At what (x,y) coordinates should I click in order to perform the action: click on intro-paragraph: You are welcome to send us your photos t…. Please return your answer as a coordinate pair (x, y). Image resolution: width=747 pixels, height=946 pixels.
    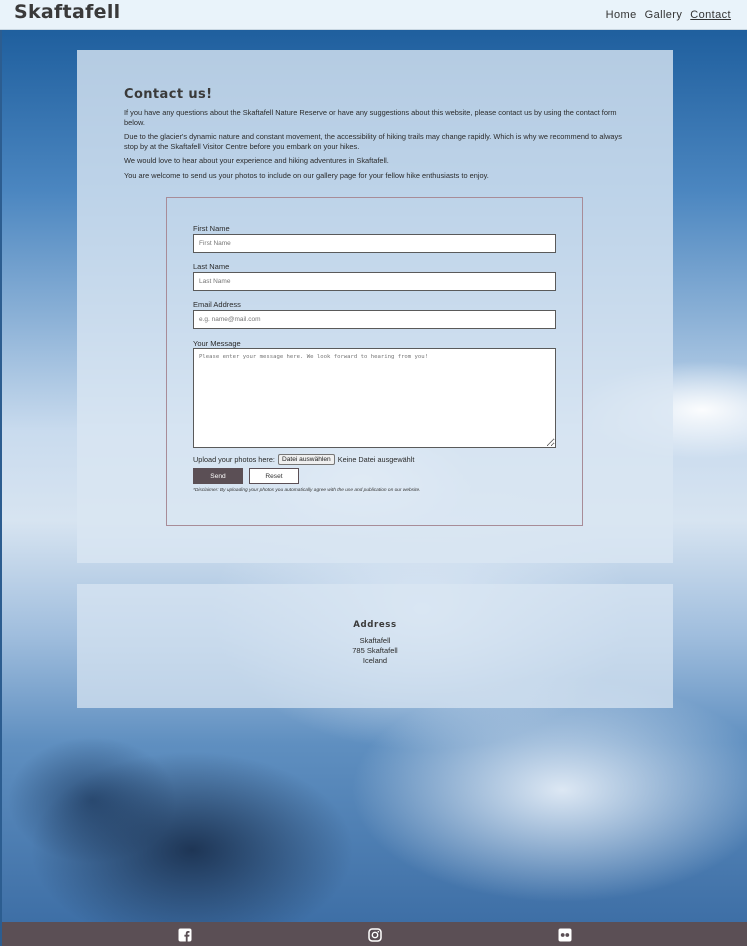
    Looking at the image, I should click on (306, 175).